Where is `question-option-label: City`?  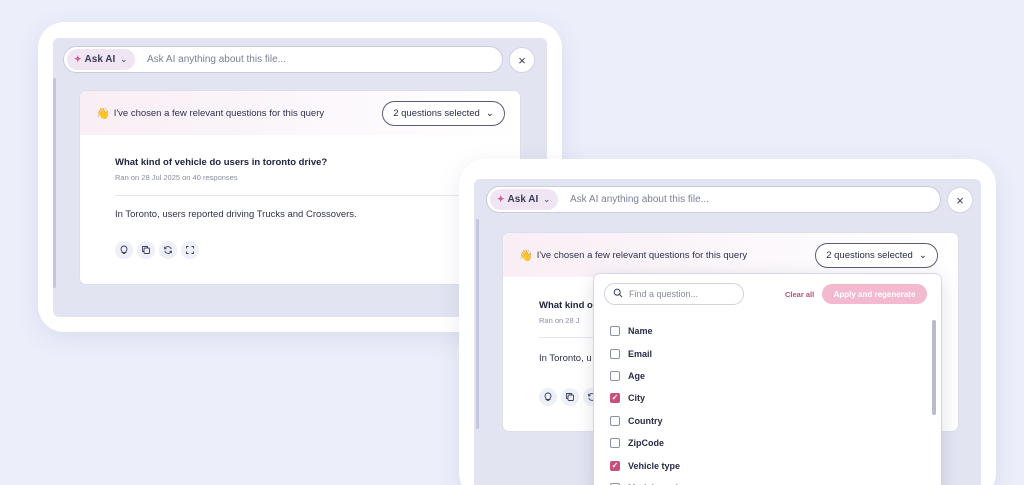 question-option-label: City is located at coordinates (637, 398).